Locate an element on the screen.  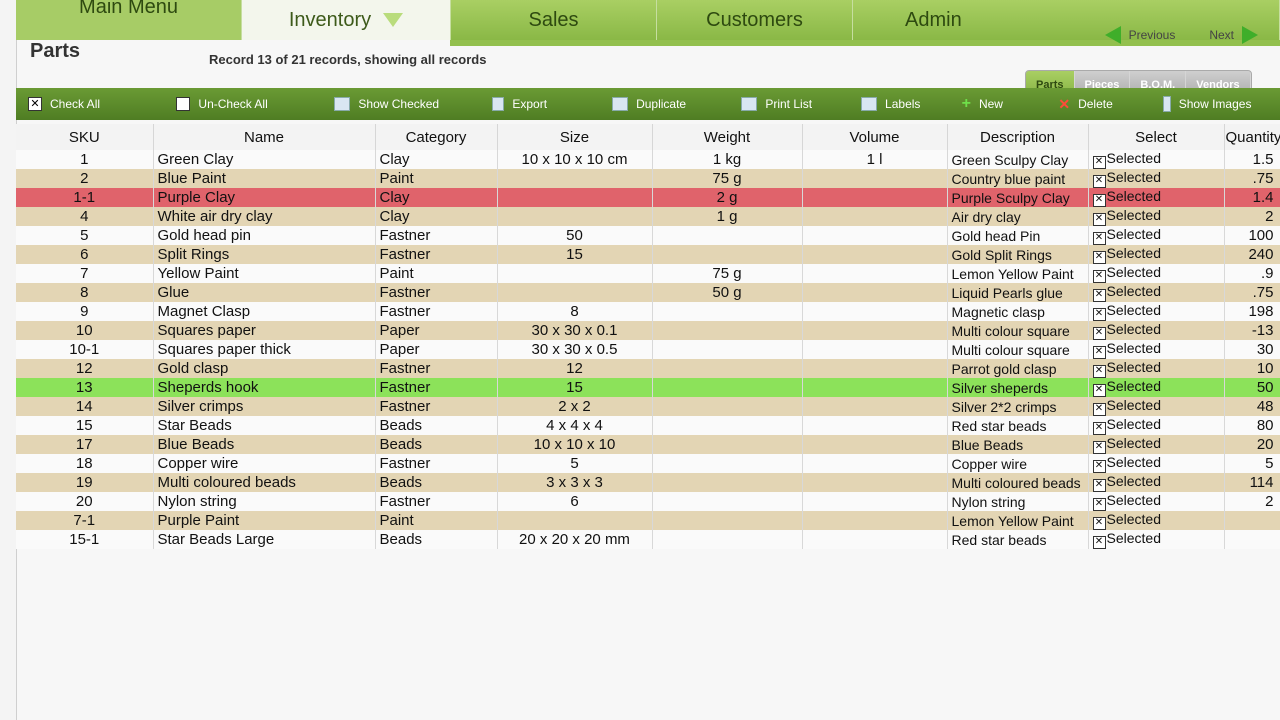
volume-cell: 1 l is located at coordinates (875, 159).